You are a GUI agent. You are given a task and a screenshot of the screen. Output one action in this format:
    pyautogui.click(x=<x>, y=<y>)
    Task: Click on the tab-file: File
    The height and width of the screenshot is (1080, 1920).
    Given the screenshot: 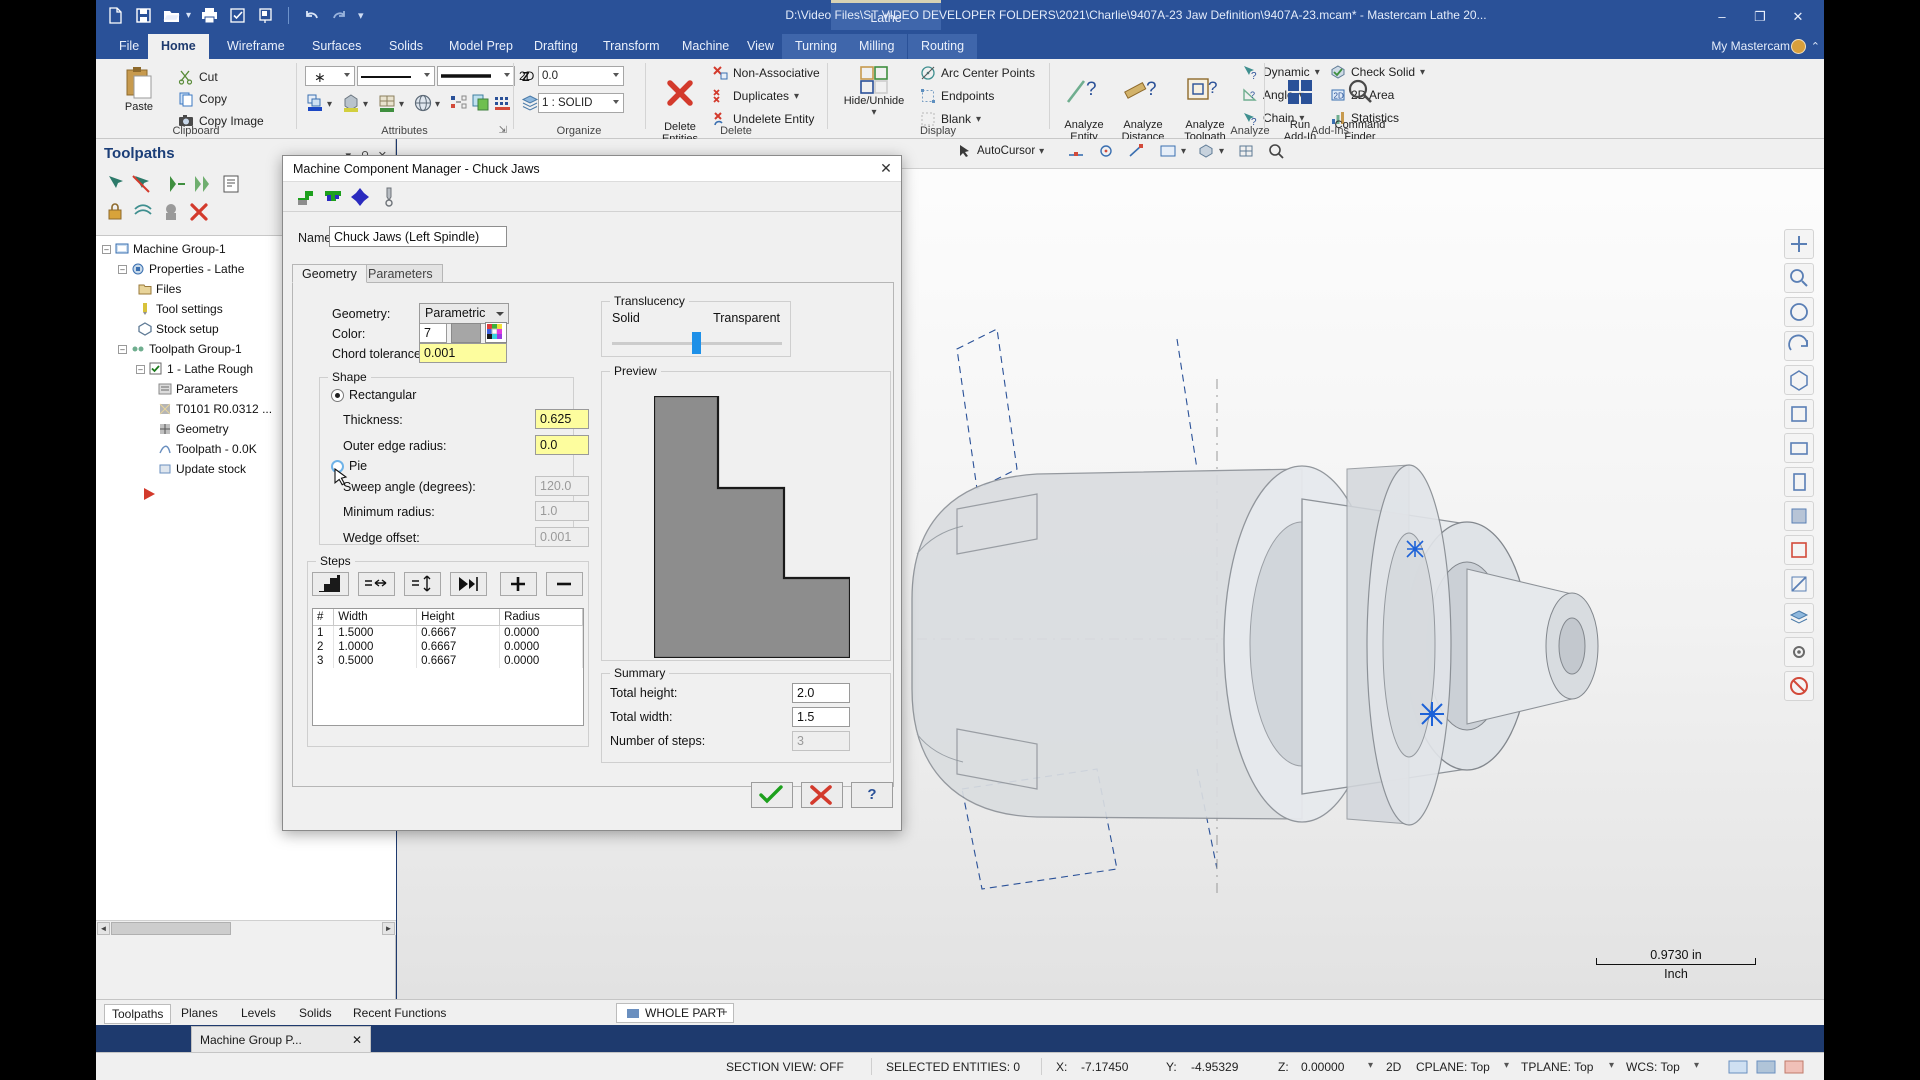 What is the action you would take?
    pyautogui.click(x=129, y=46)
    